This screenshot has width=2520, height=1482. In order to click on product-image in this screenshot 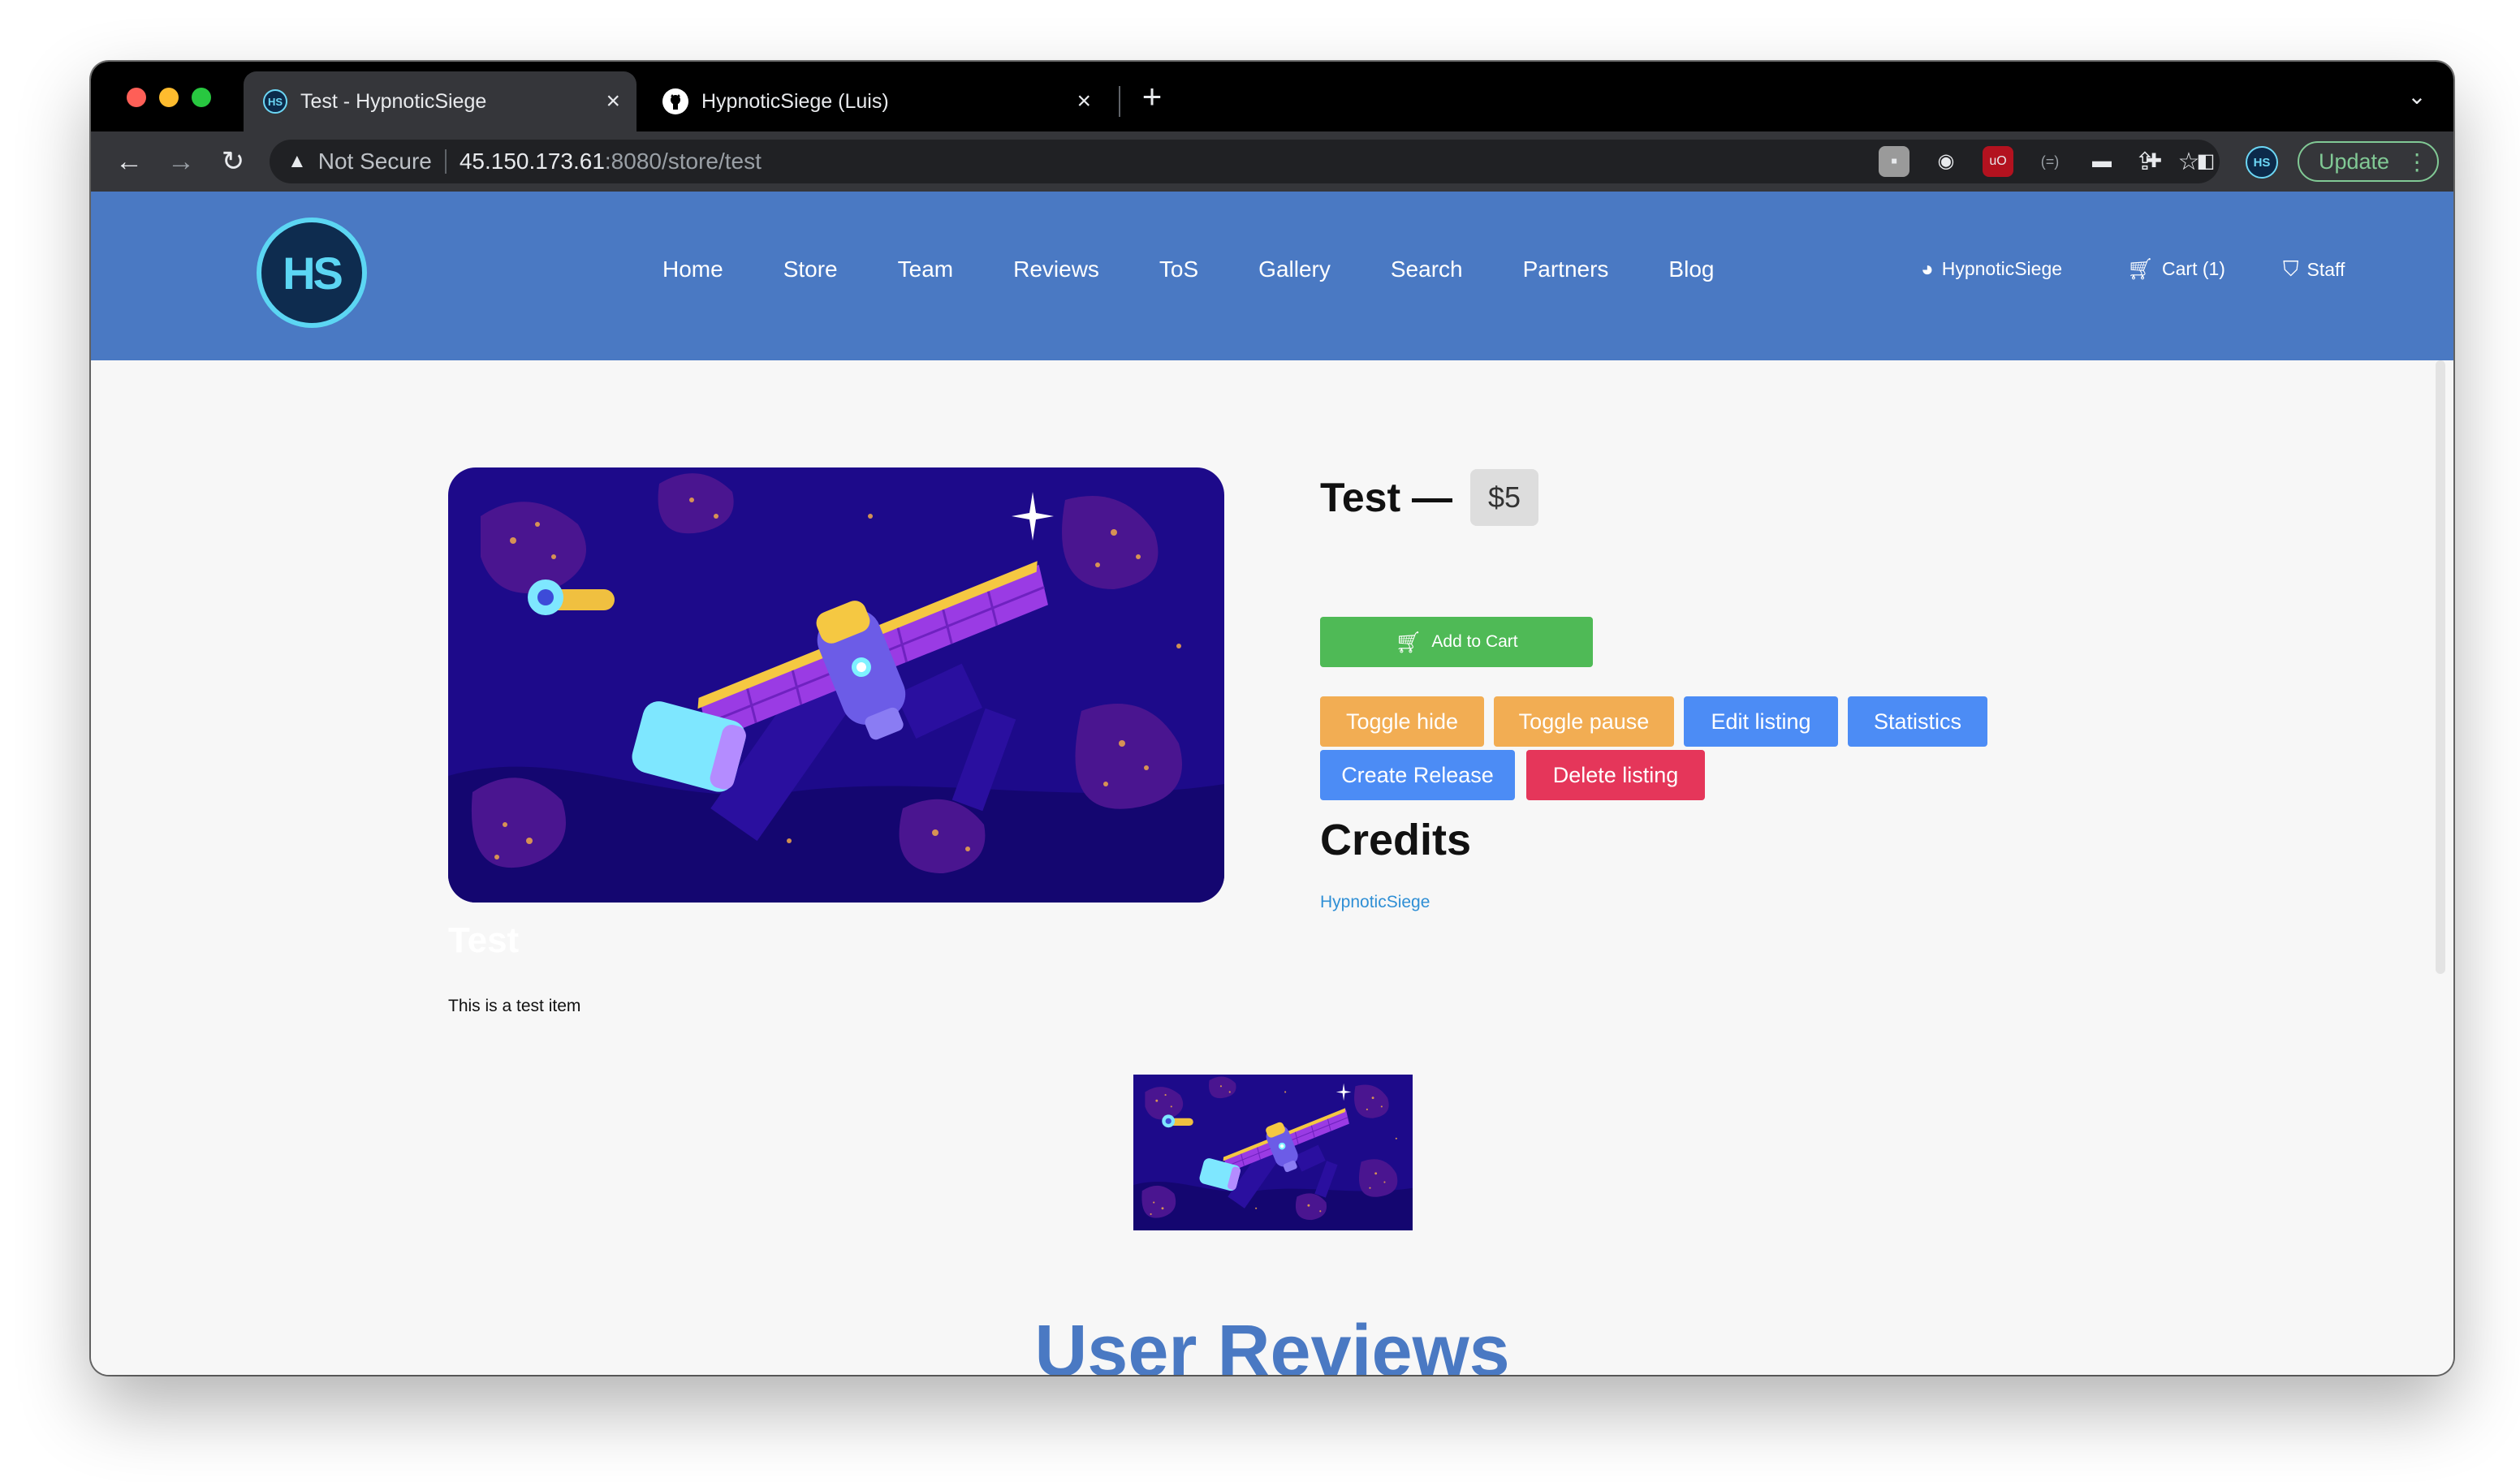, I will do `click(836, 685)`.